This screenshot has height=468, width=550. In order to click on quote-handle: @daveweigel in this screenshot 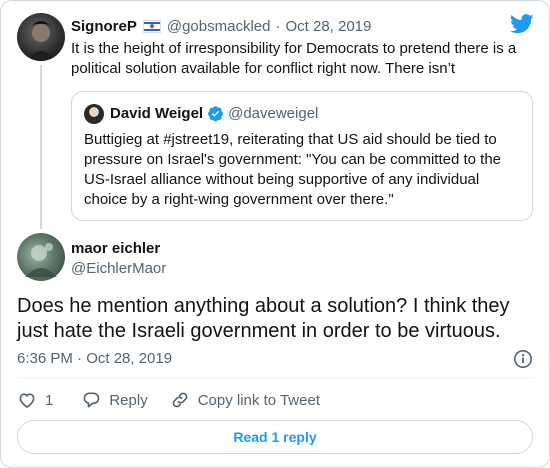, I will do `click(273, 113)`.